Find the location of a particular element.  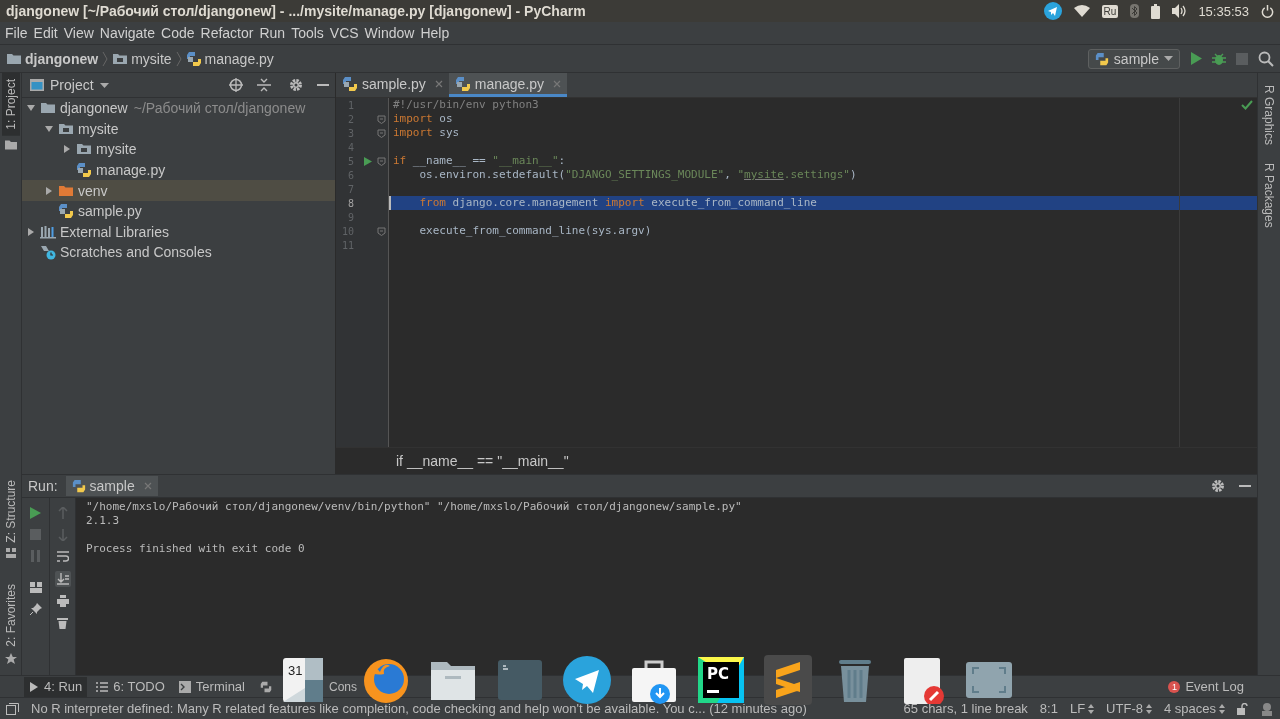

clock: 15:35:53 is located at coordinates (1223, 11).